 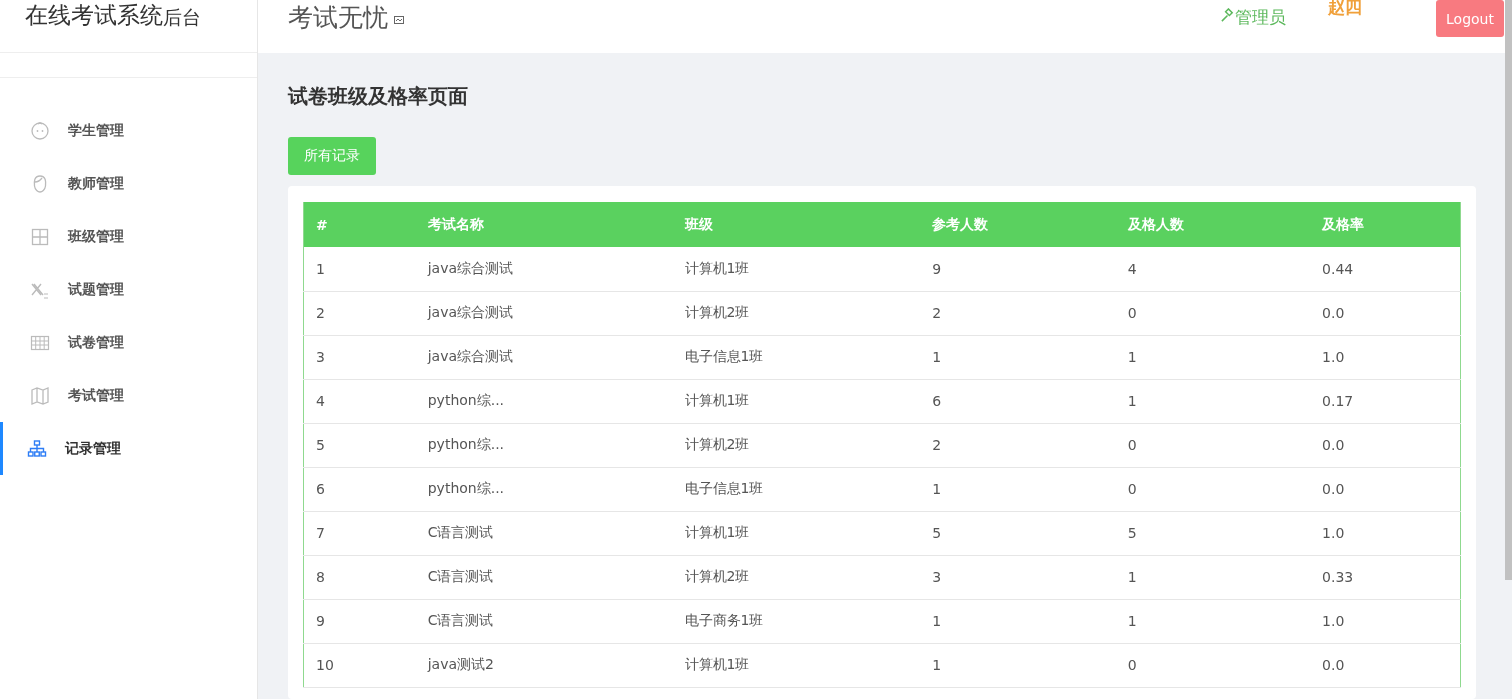 I want to click on broken-image-icon, so click(x=399, y=20).